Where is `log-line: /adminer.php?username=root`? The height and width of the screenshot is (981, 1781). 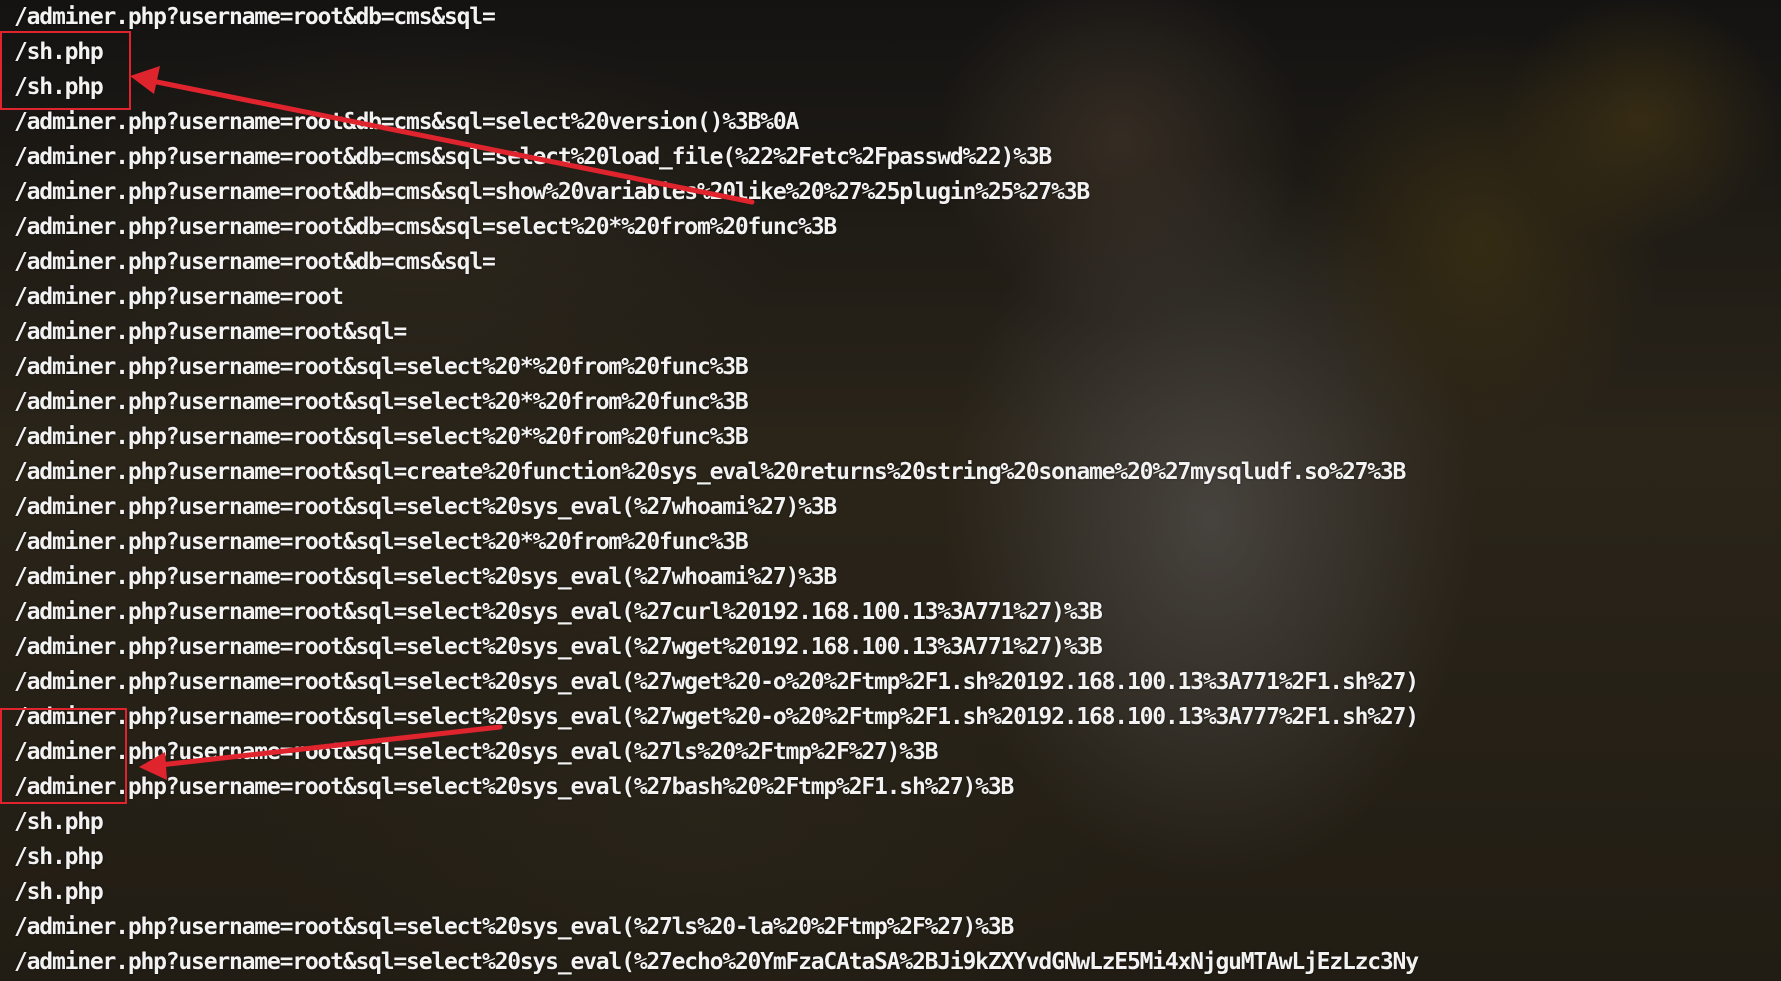
log-line: /adminer.php?username=root is located at coordinates (179, 297).